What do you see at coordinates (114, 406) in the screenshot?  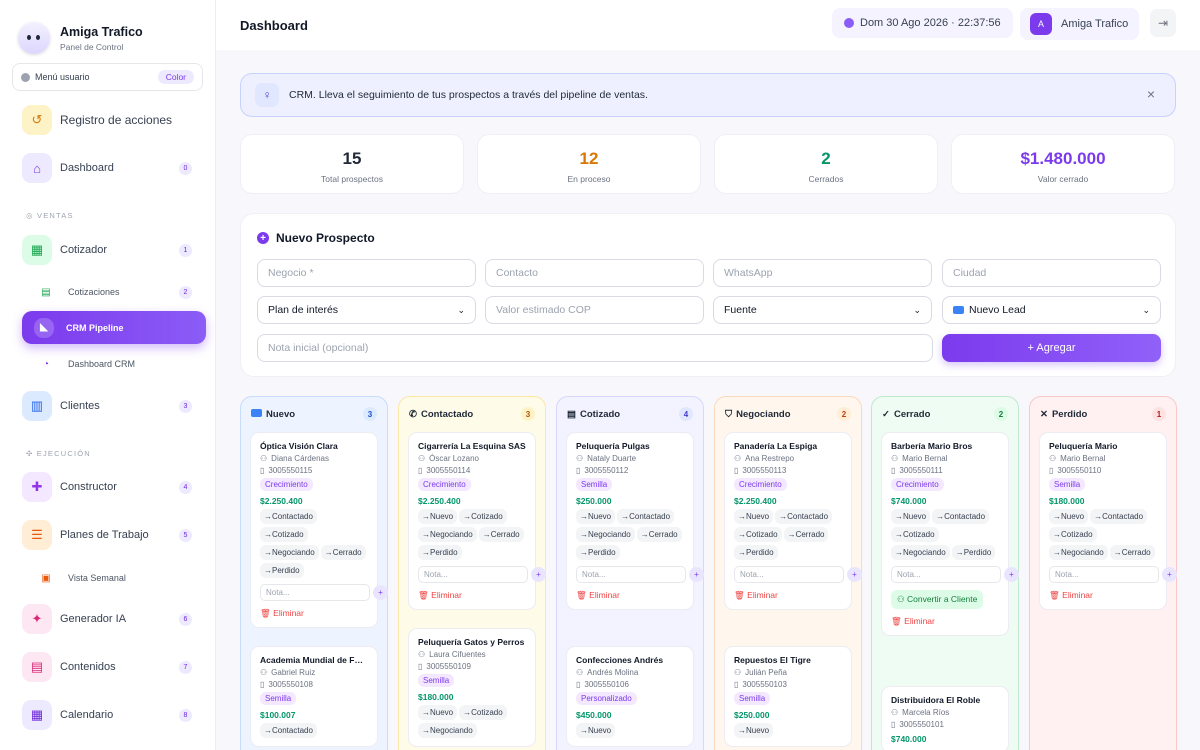 I see `sidebar-item-clientes: ▥ Clientes 3` at bounding box center [114, 406].